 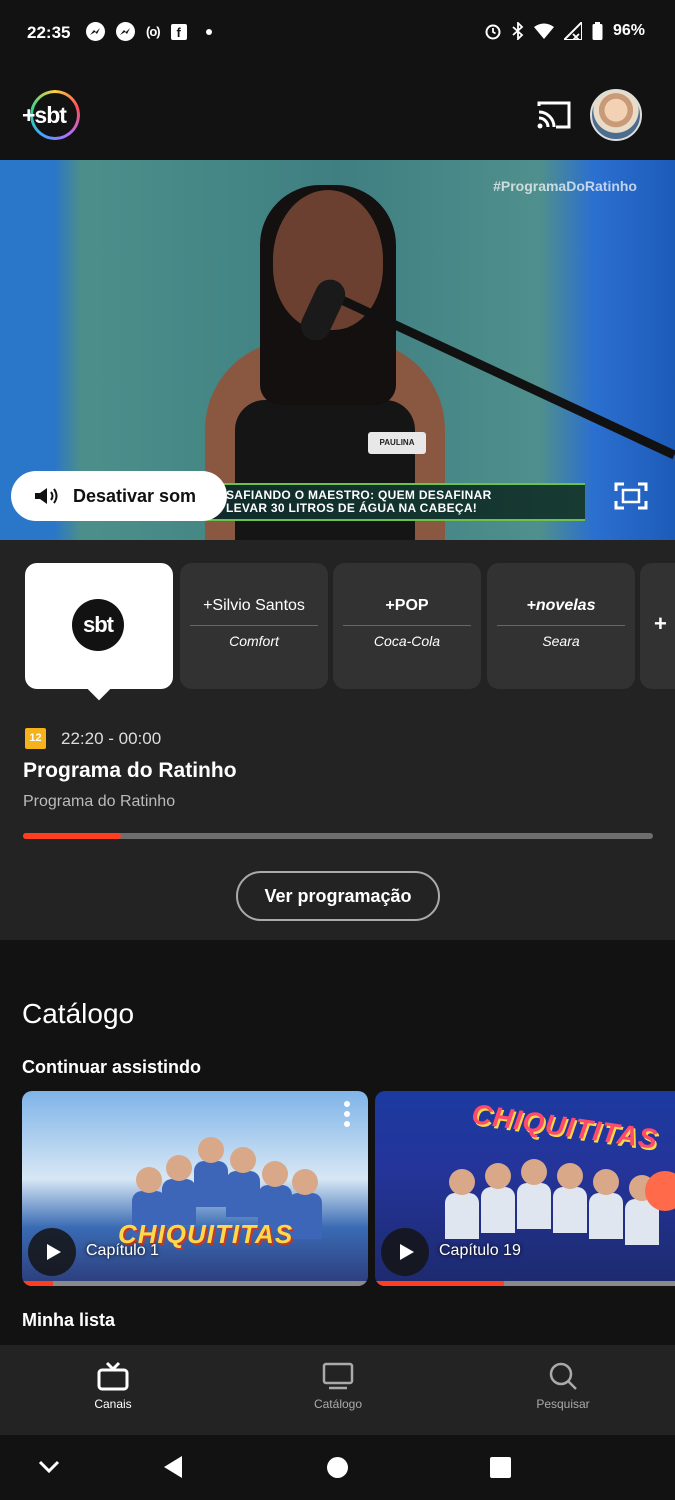 What do you see at coordinates (337, 33) in the screenshot?
I see `status-bar: 22:35 (o) f 96%` at bounding box center [337, 33].